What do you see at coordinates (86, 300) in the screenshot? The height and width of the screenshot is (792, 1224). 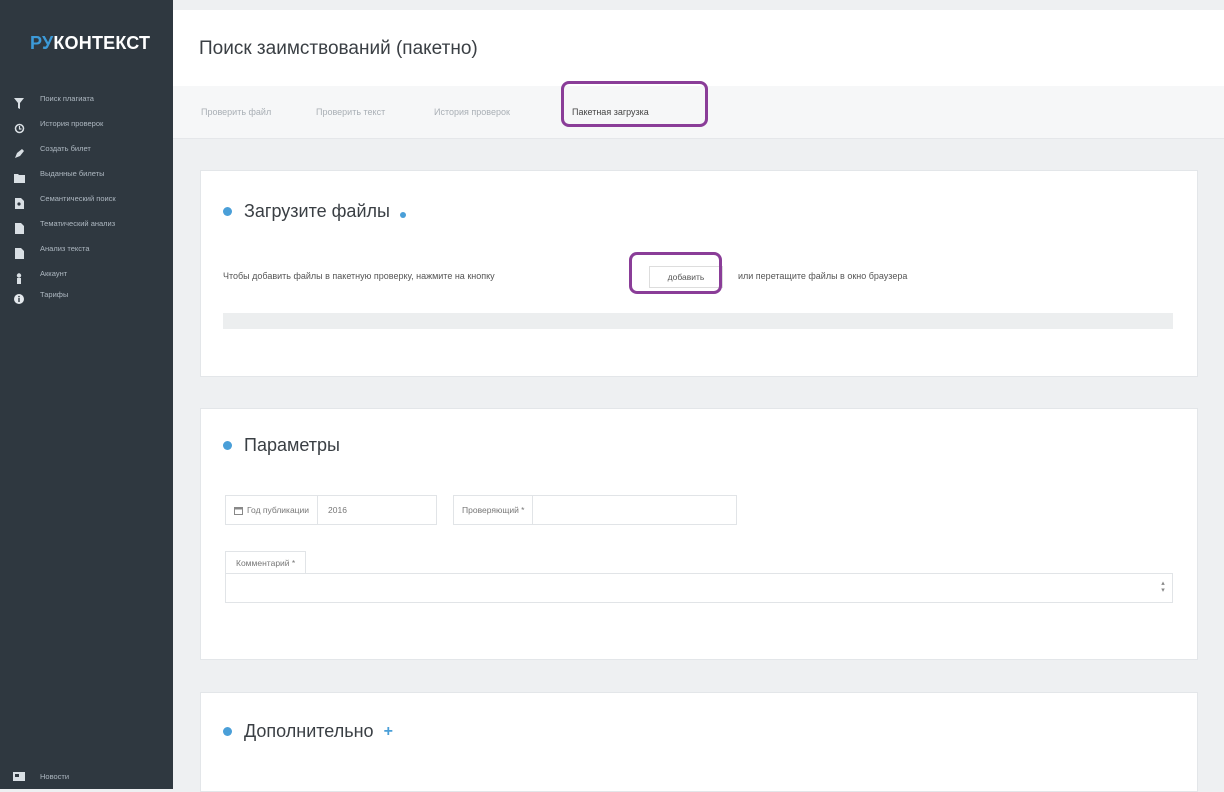 I see `sidebar-item-tariffs: Тарифы` at bounding box center [86, 300].